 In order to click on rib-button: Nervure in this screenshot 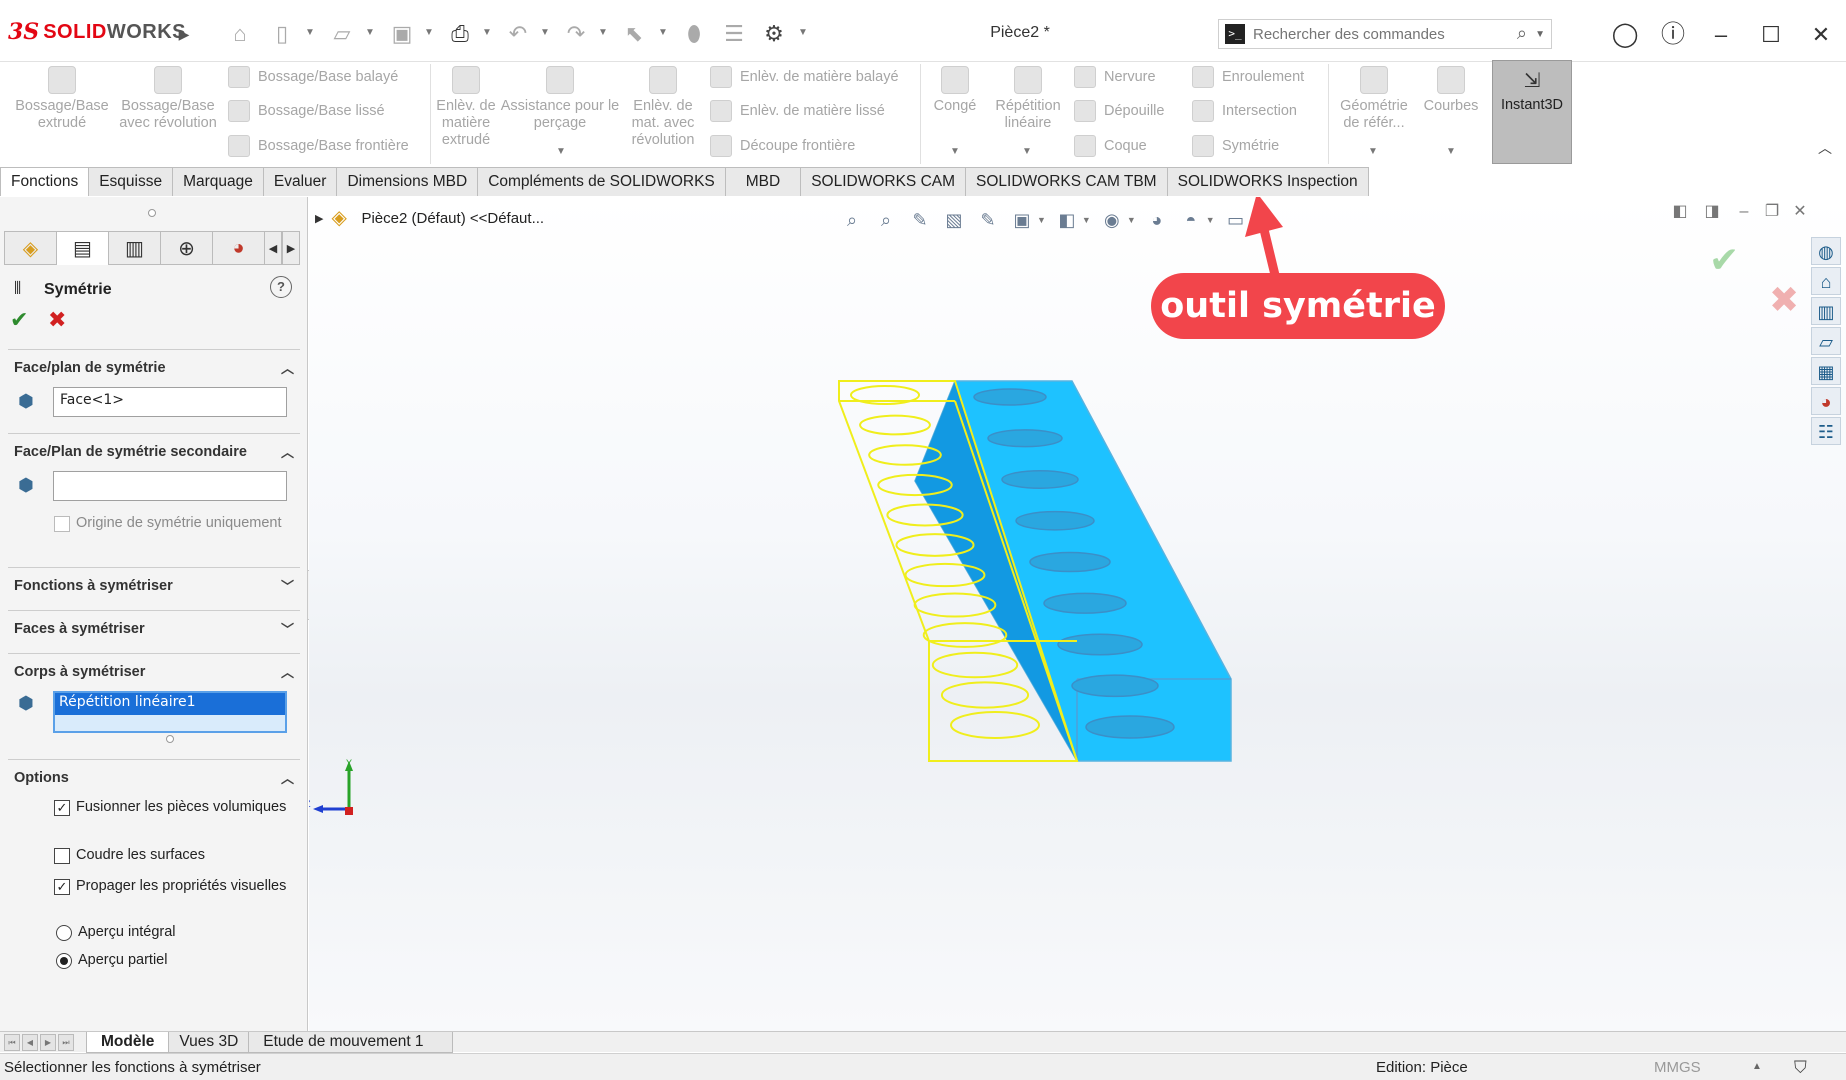, I will do `click(1115, 77)`.